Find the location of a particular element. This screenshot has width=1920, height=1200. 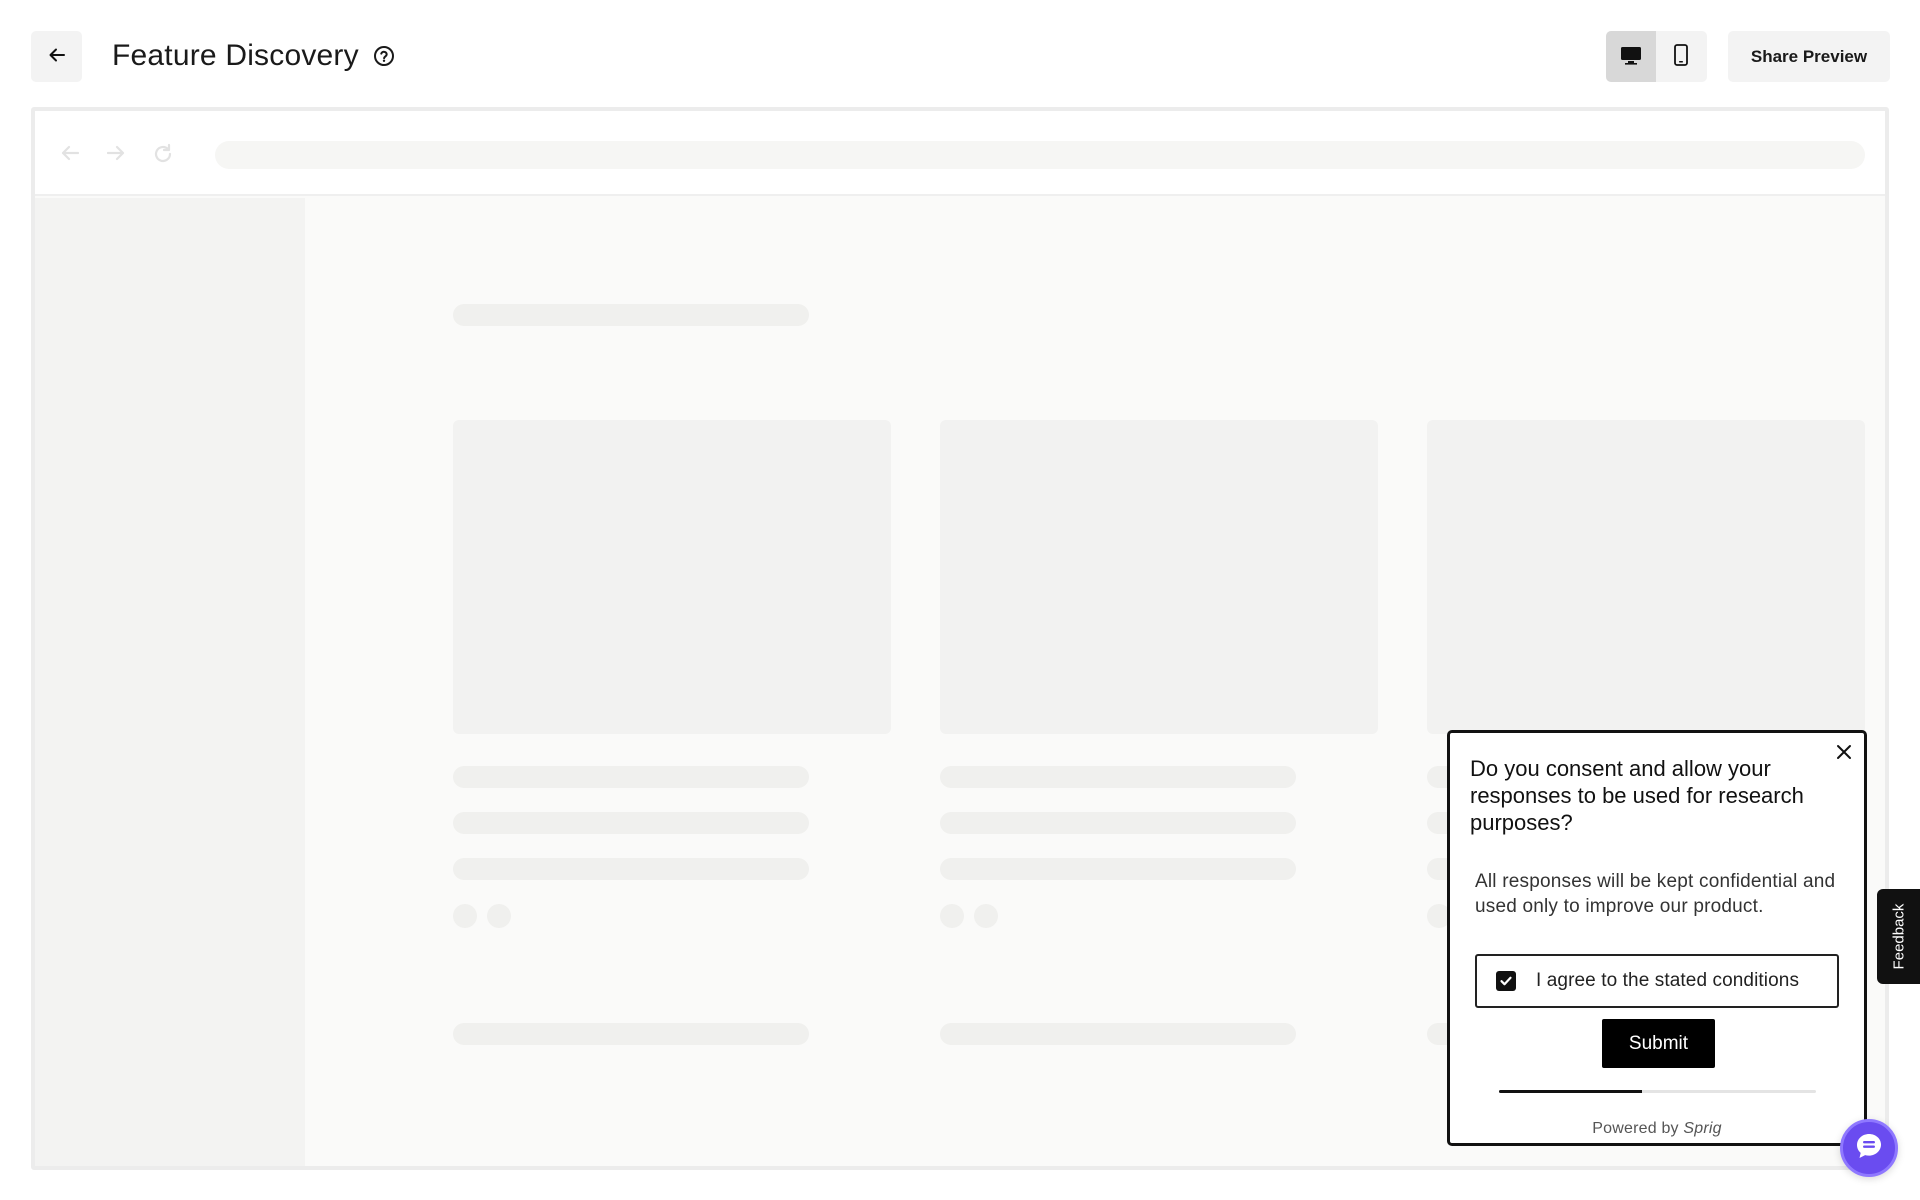

arrow-left-icon is located at coordinates (57, 56).